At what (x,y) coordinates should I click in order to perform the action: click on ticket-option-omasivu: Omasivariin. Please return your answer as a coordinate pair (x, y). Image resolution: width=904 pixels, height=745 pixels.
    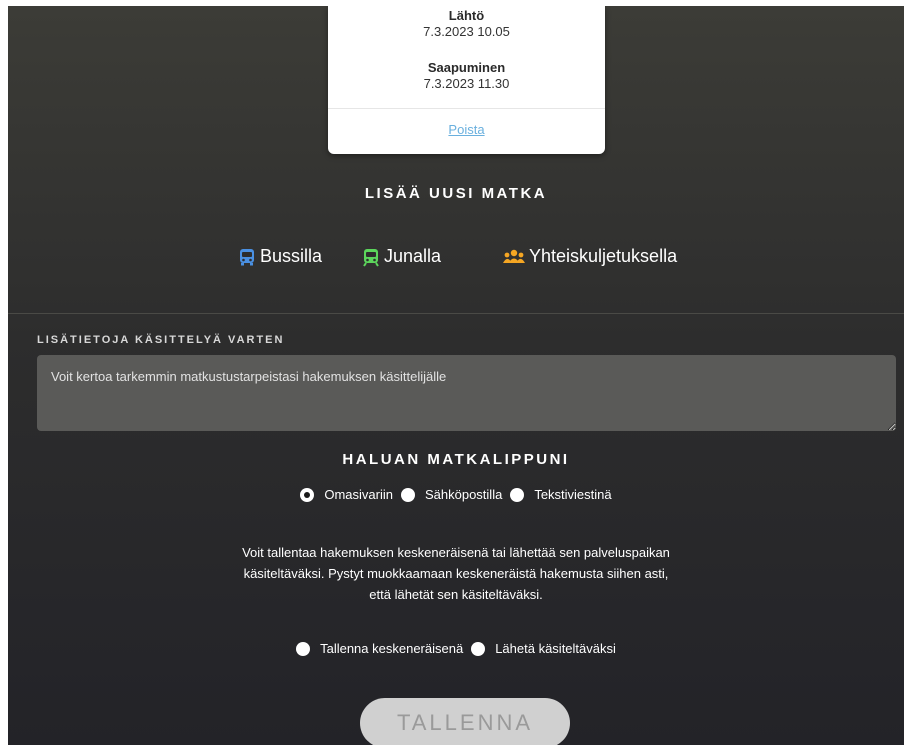
    Looking at the image, I should click on (346, 494).